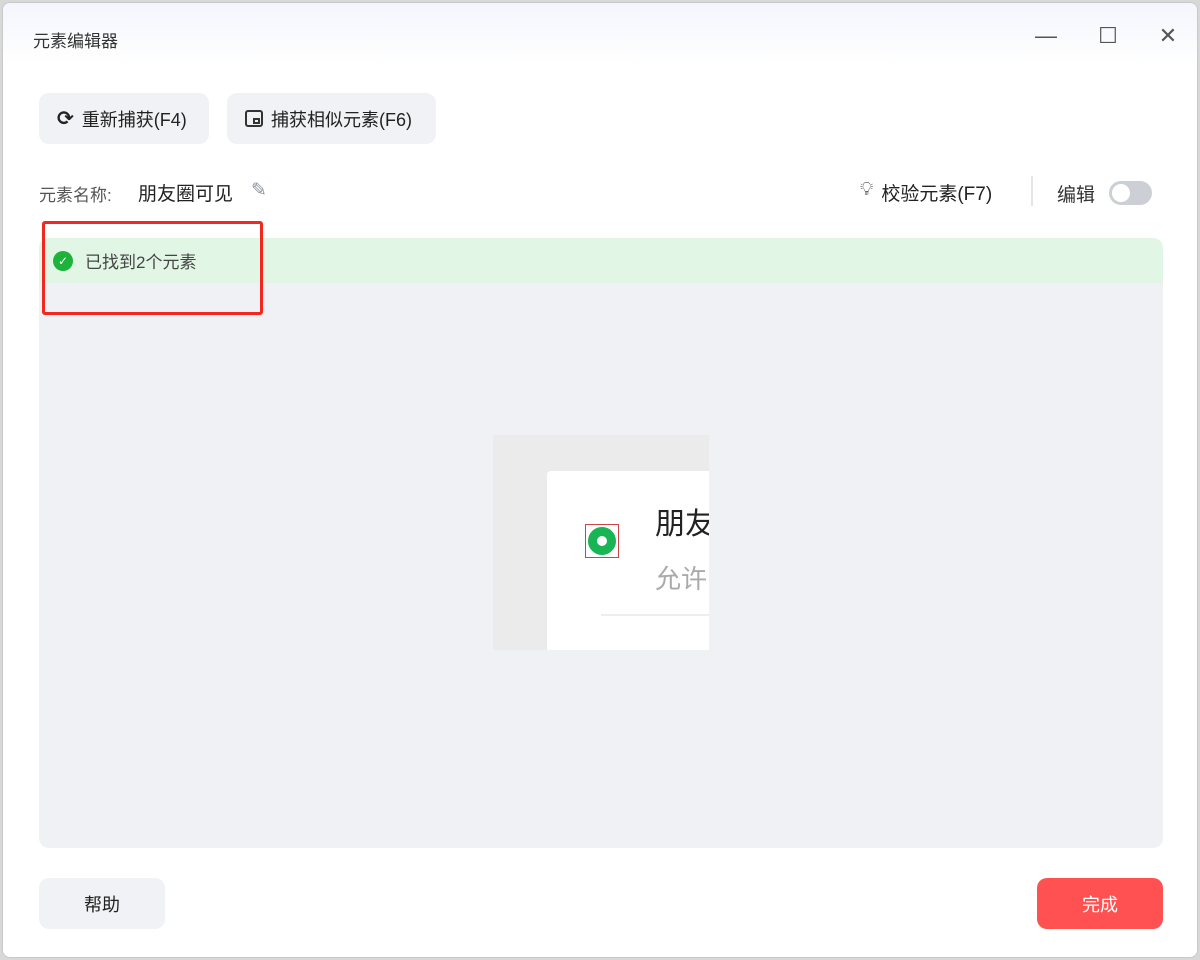  Describe the element at coordinates (600, 34) in the screenshot. I see `title-bar: 元素编辑器 — ☐ ✕` at that location.